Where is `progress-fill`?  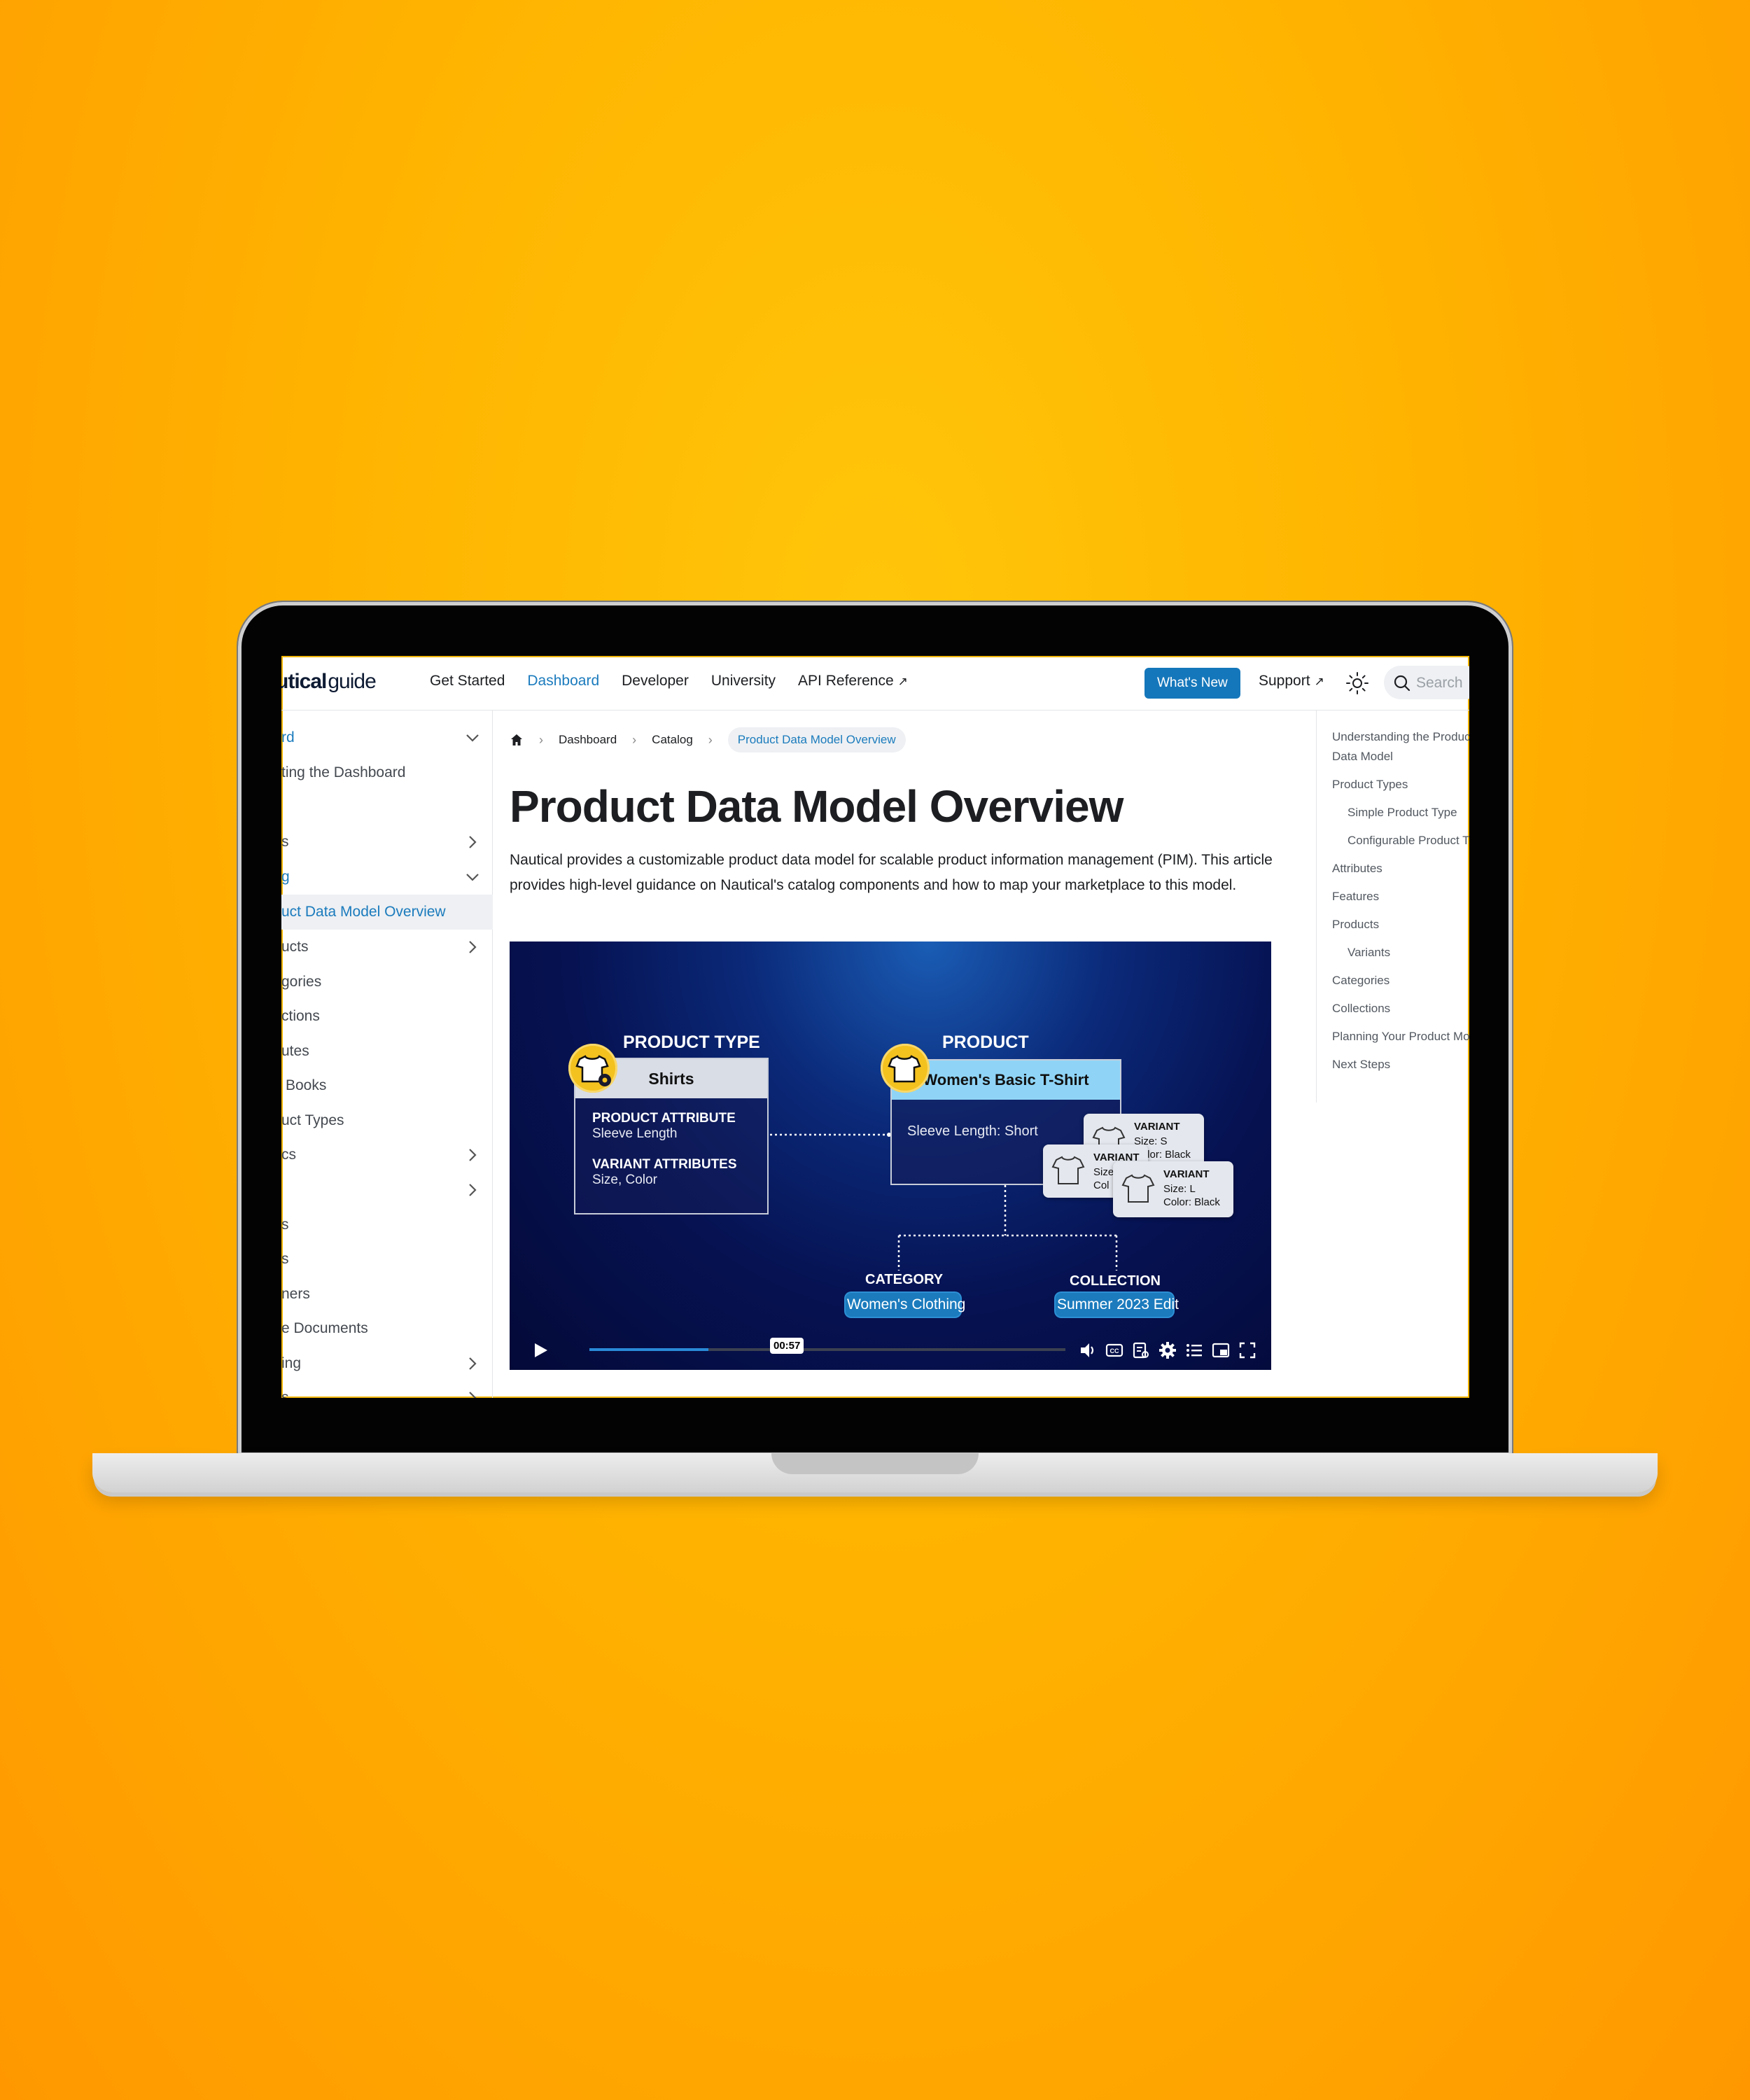 progress-fill is located at coordinates (648, 1349).